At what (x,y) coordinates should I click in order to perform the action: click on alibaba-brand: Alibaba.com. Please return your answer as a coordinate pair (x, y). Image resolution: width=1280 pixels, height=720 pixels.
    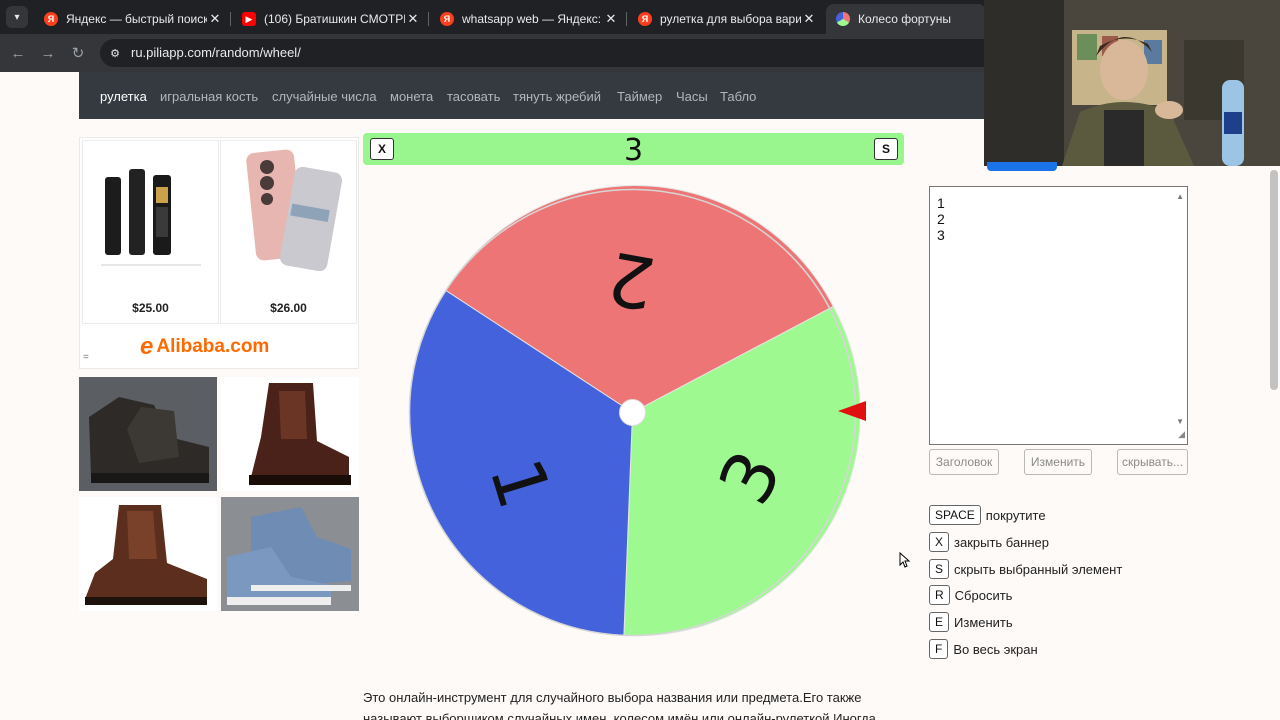
    Looking at the image, I should click on (213, 346).